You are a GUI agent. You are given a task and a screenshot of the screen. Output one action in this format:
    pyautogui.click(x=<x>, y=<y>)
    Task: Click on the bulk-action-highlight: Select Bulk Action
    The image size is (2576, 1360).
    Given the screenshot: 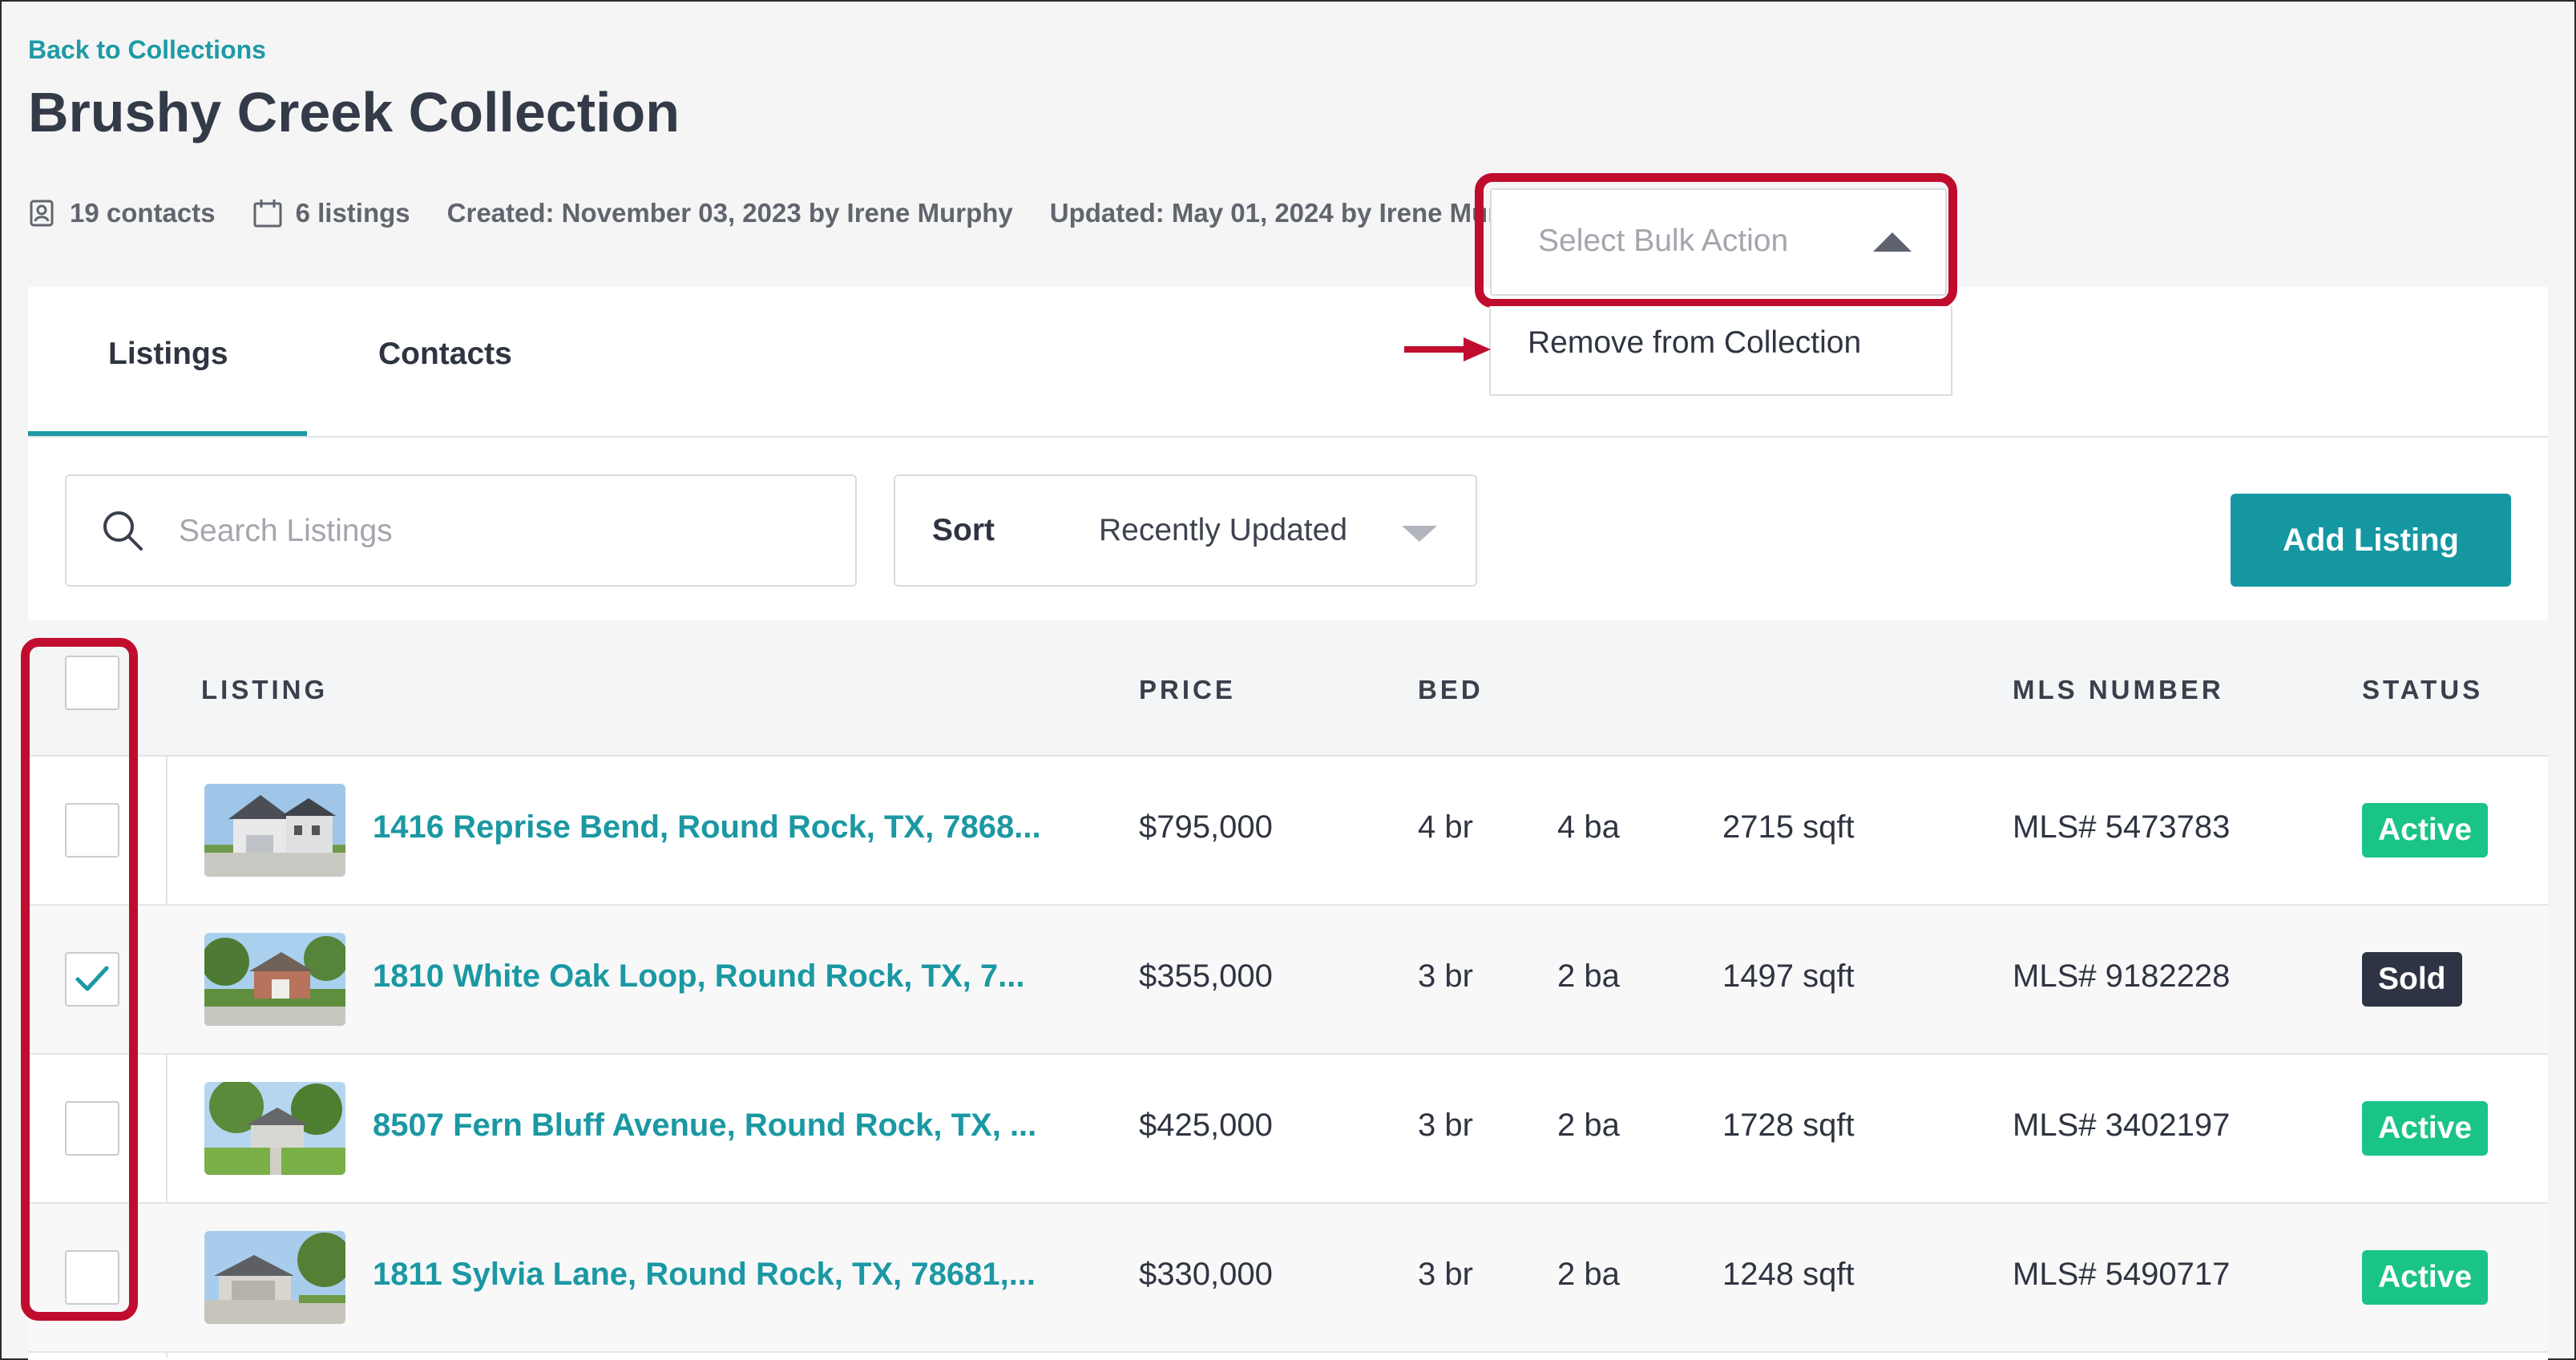 What is the action you would take?
    pyautogui.click(x=1716, y=240)
    